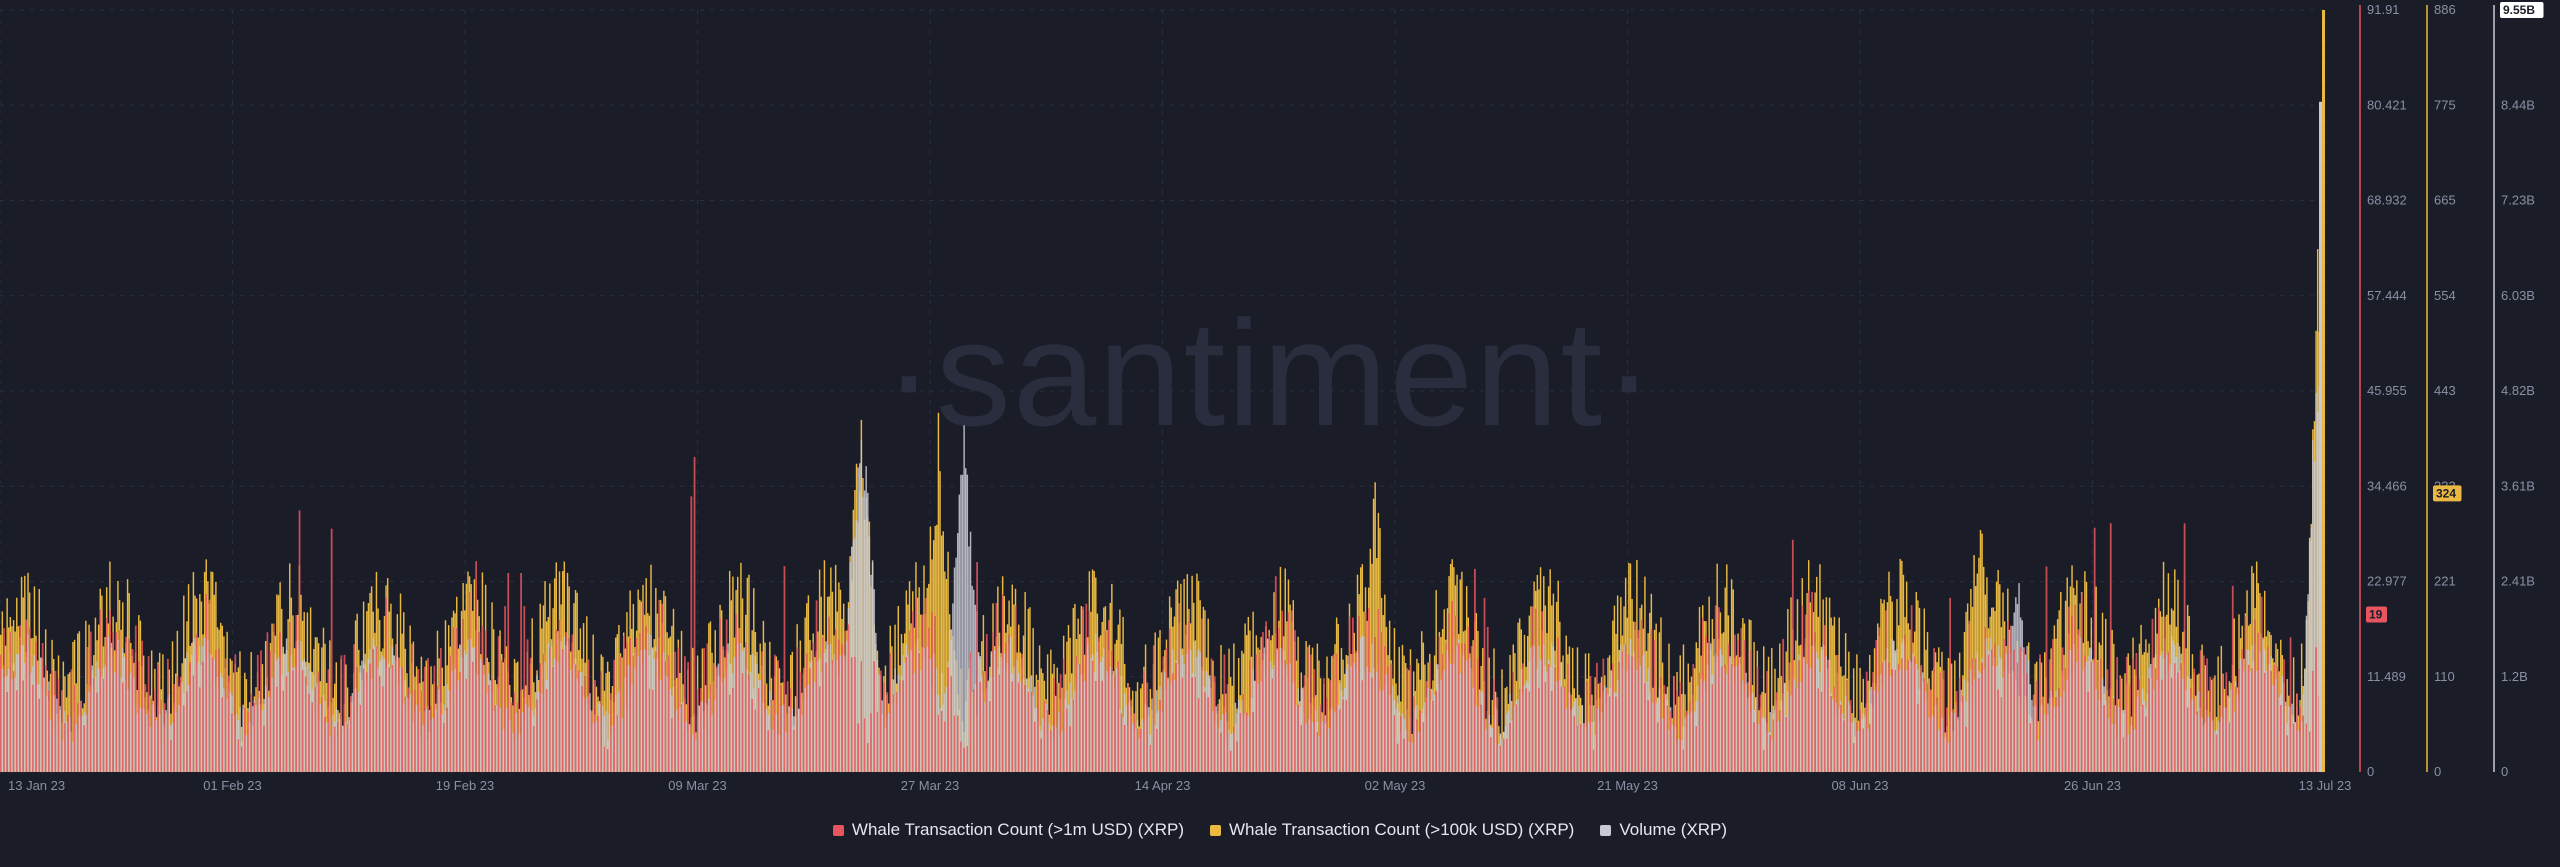 This screenshot has width=2560, height=867. What do you see at coordinates (2446, 493) in the screenshot?
I see `y-axis-whale-100k-badge-text: 324` at bounding box center [2446, 493].